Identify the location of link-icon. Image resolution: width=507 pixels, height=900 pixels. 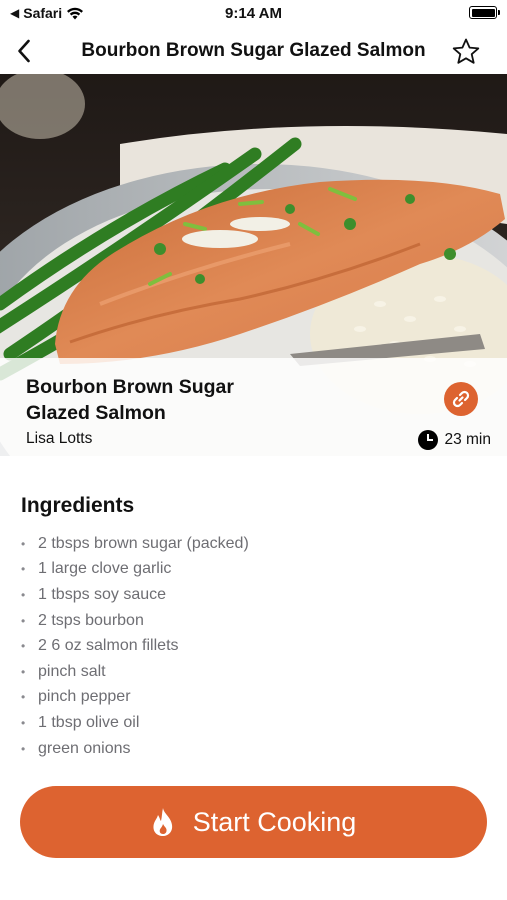
(461, 399).